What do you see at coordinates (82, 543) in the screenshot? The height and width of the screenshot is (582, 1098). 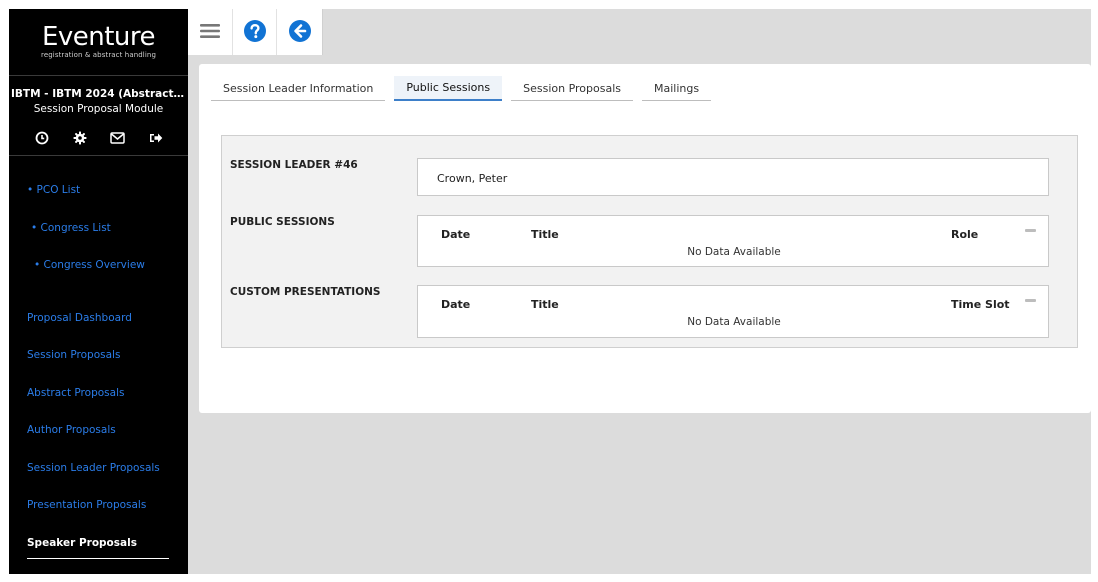 I see `sidebar-item-speaker-proposals: Speaker Proposals` at bounding box center [82, 543].